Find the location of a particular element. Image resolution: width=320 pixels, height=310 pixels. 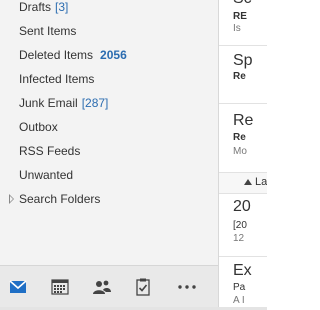

tasks-icon is located at coordinates (143, 287).